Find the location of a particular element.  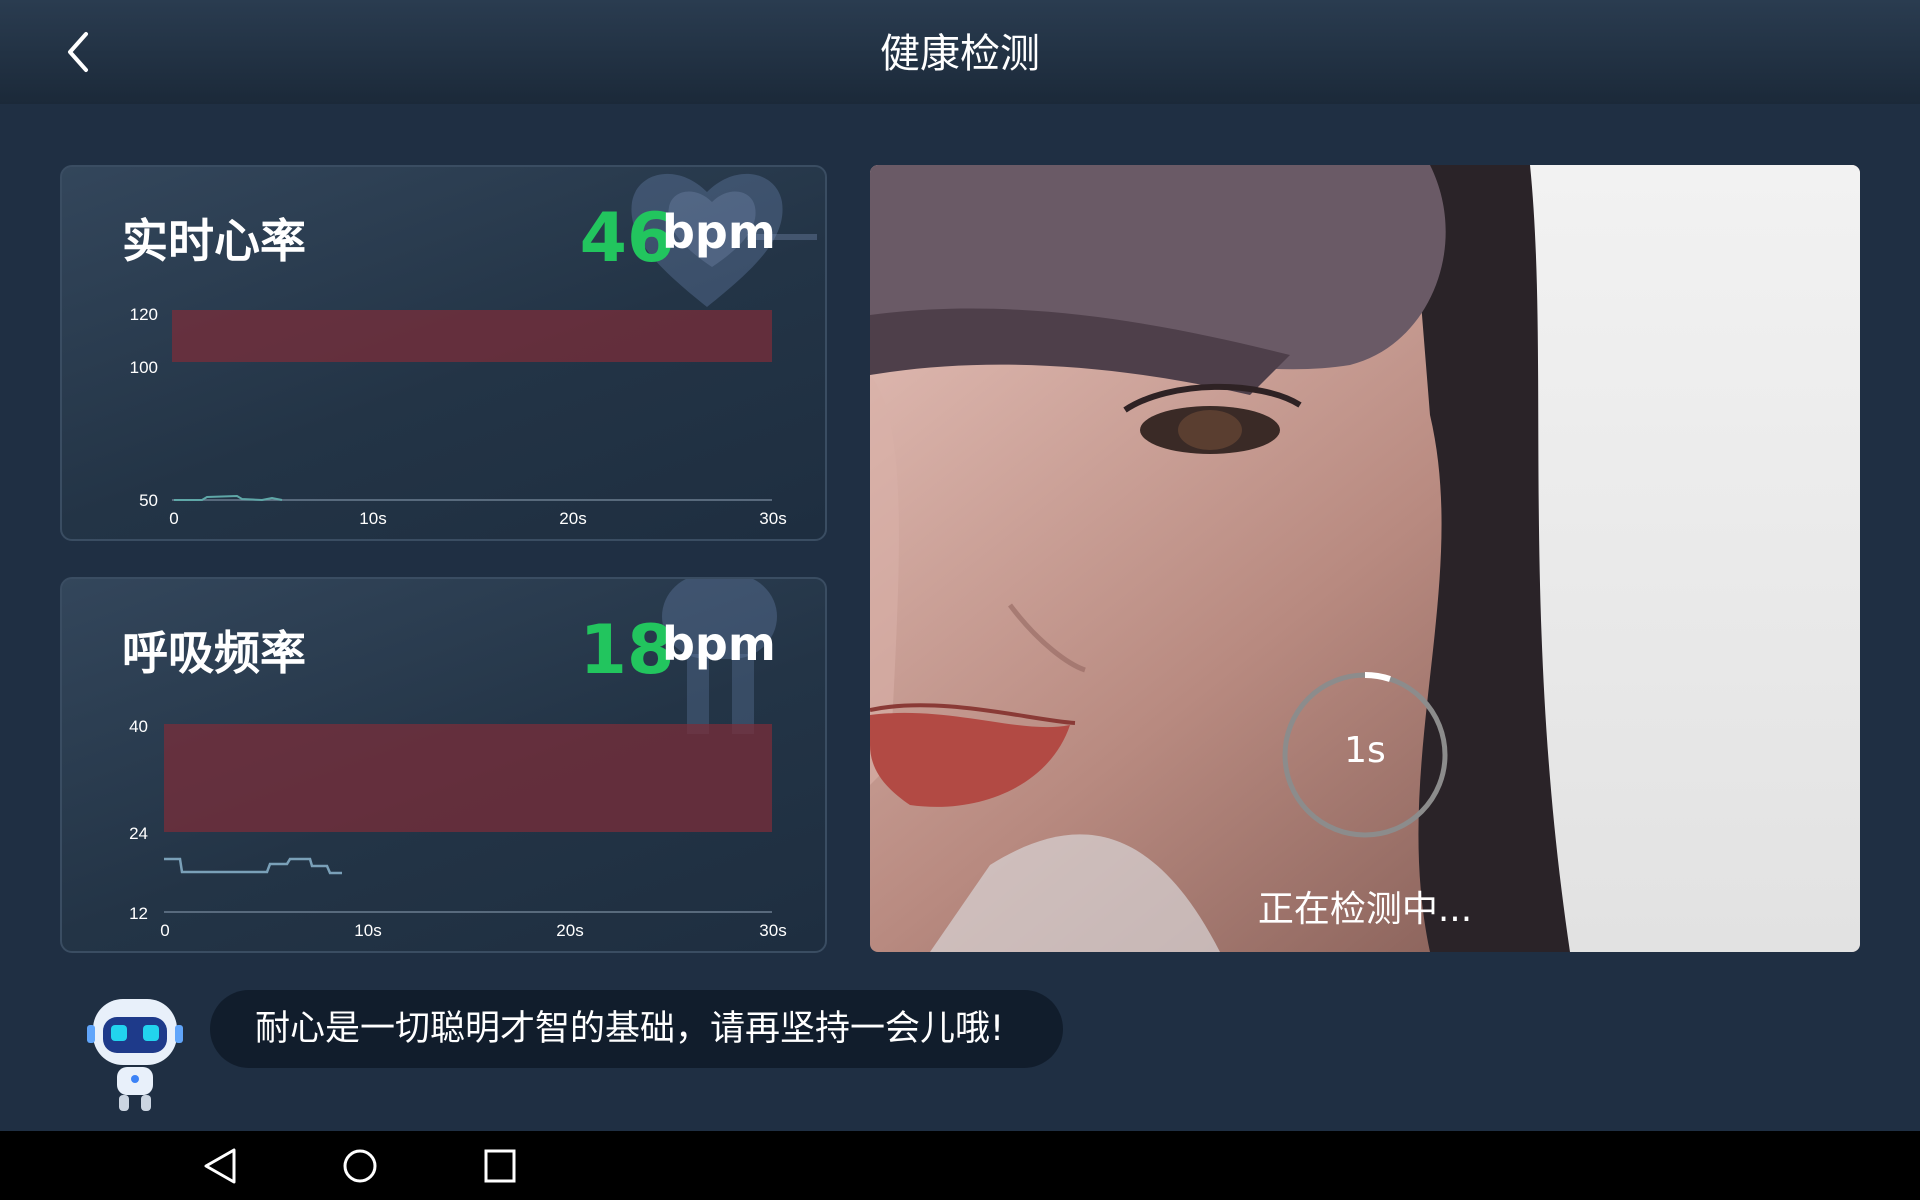

heart-rate-card: 实时心率 46 bpm 120 100 50 0 10s 20s 30s is located at coordinates (443, 353).